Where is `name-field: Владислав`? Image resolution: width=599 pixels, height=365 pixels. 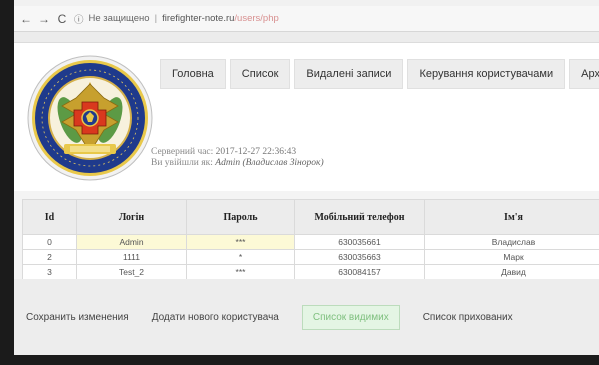
name-field: Владислав is located at coordinates (511, 242).